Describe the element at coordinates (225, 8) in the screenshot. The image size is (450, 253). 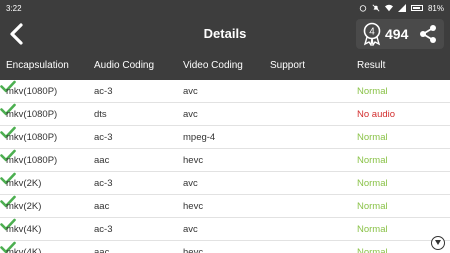
I see `status-bar: 3:22 81%` at that location.